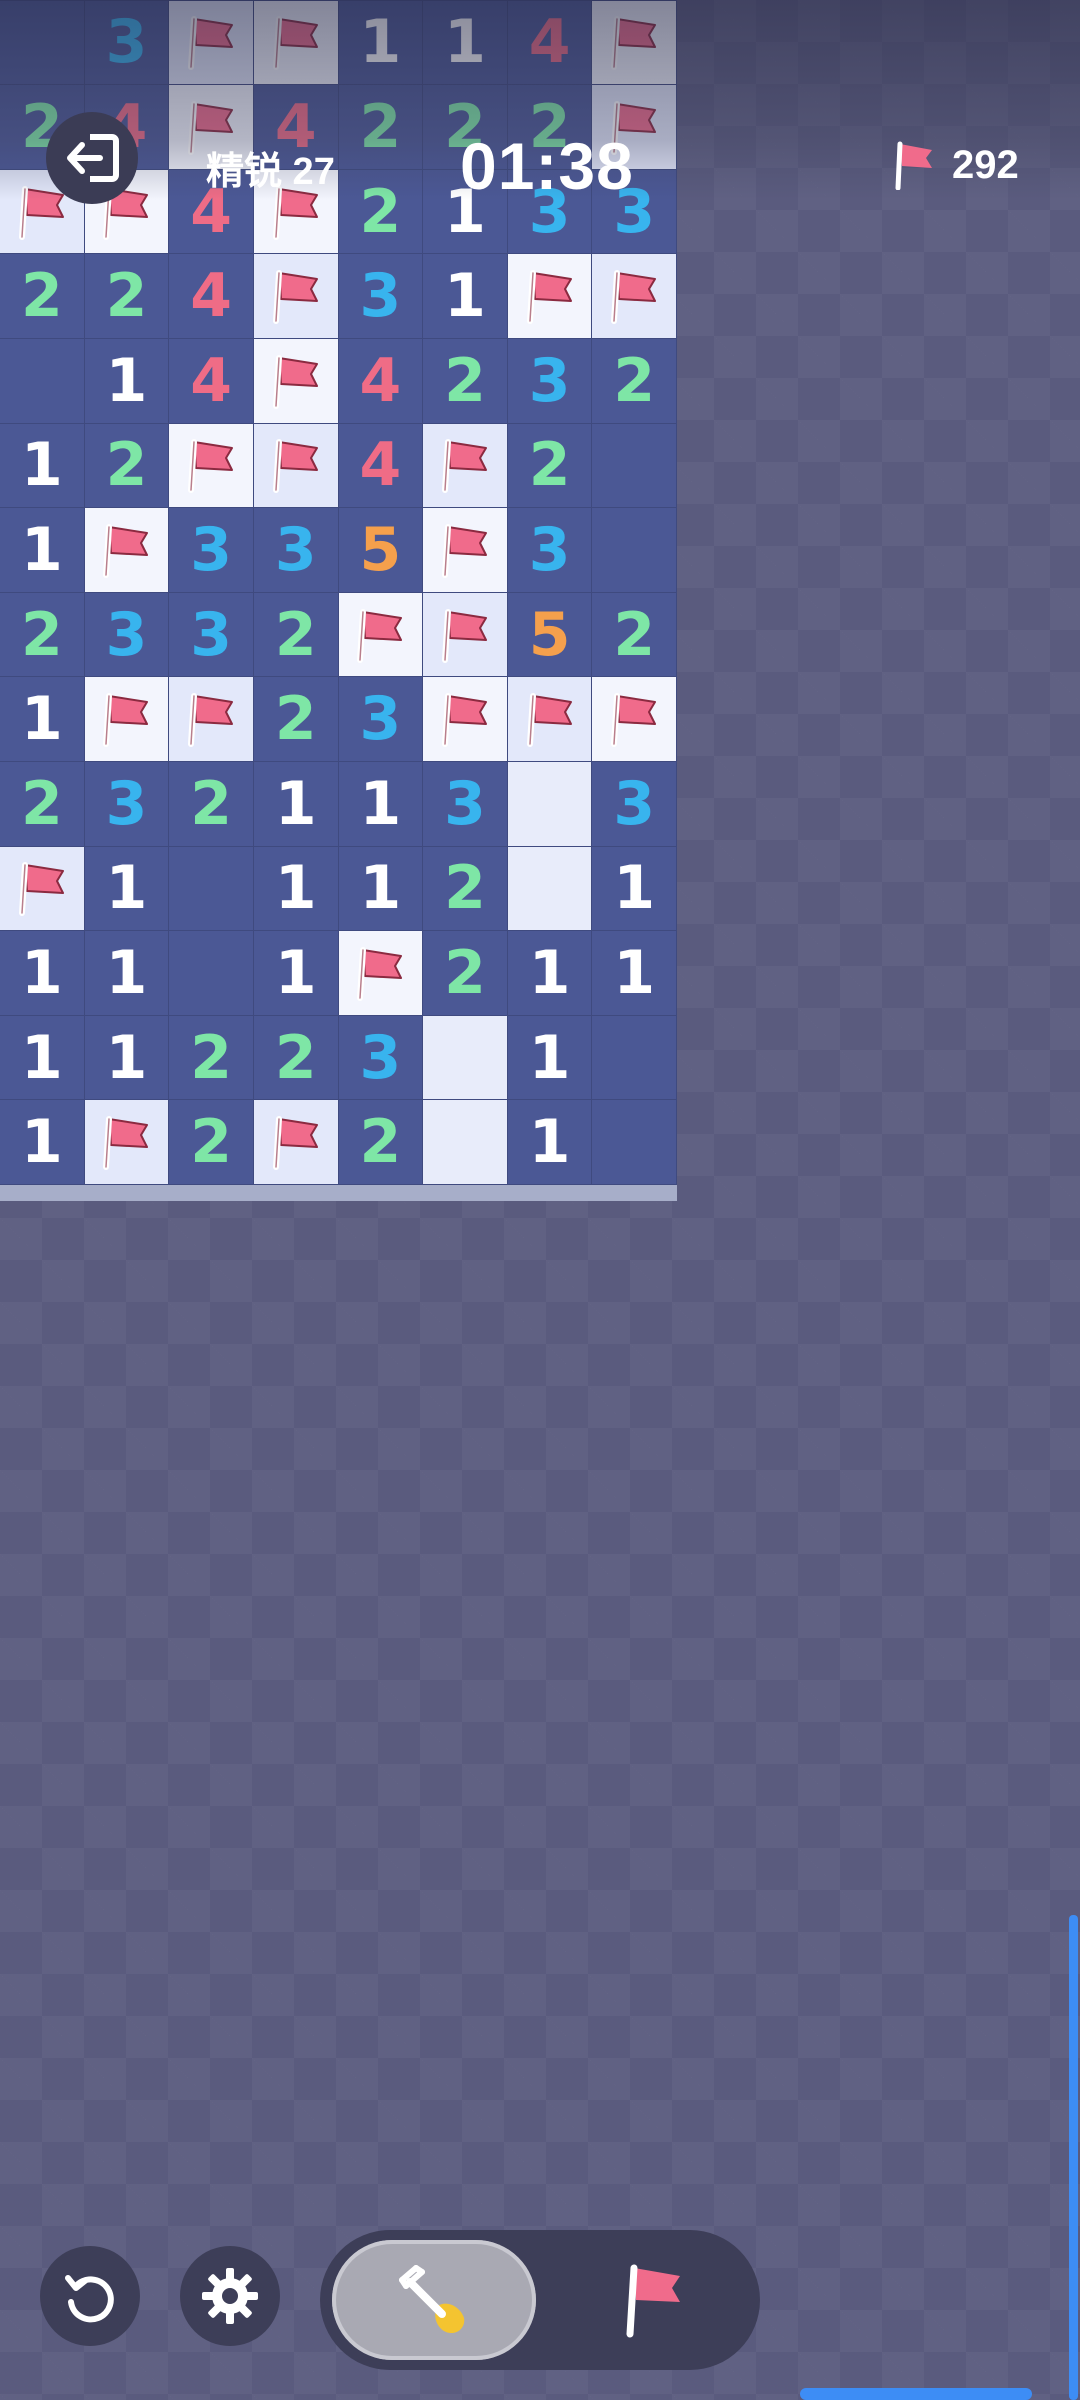  I want to click on flag-mode-button, so click(655, 2300).